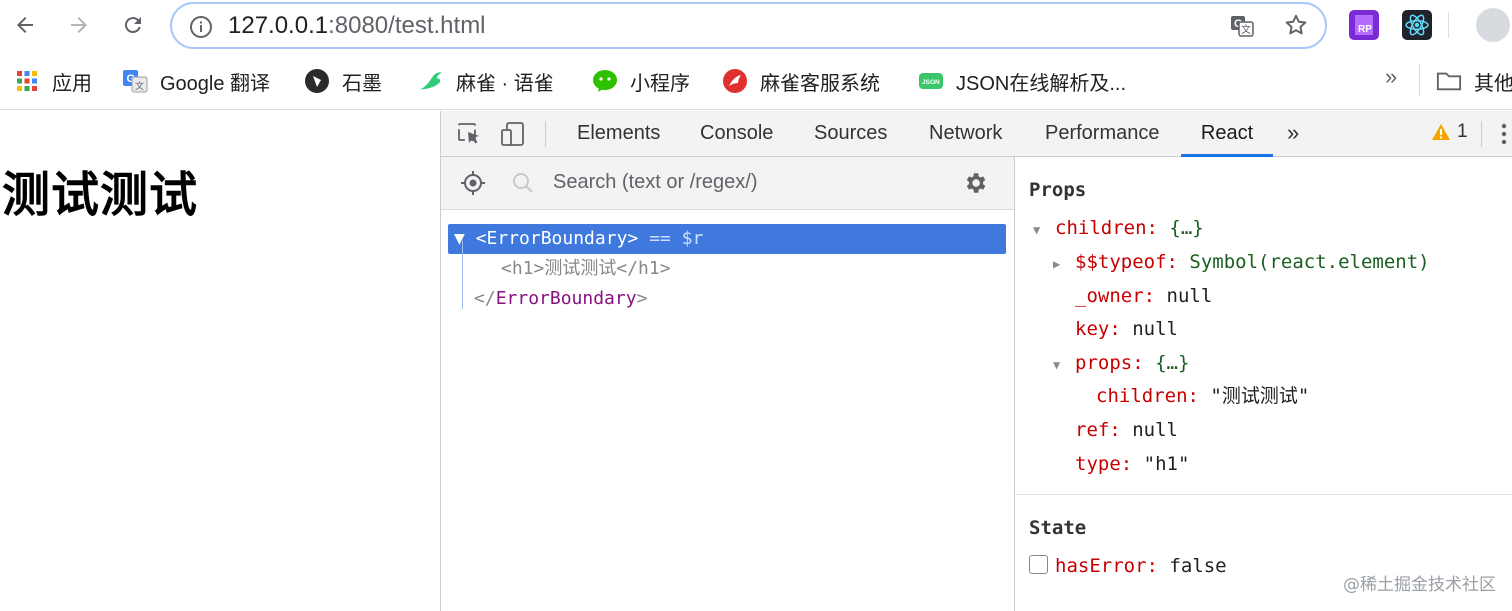 Image resolution: width=1512 pixels, height=611 pixels. What do you see at coordinates (1448, 25) in the screenshot?
I see `toolbar-divider` at bounding box center [1448, 25].